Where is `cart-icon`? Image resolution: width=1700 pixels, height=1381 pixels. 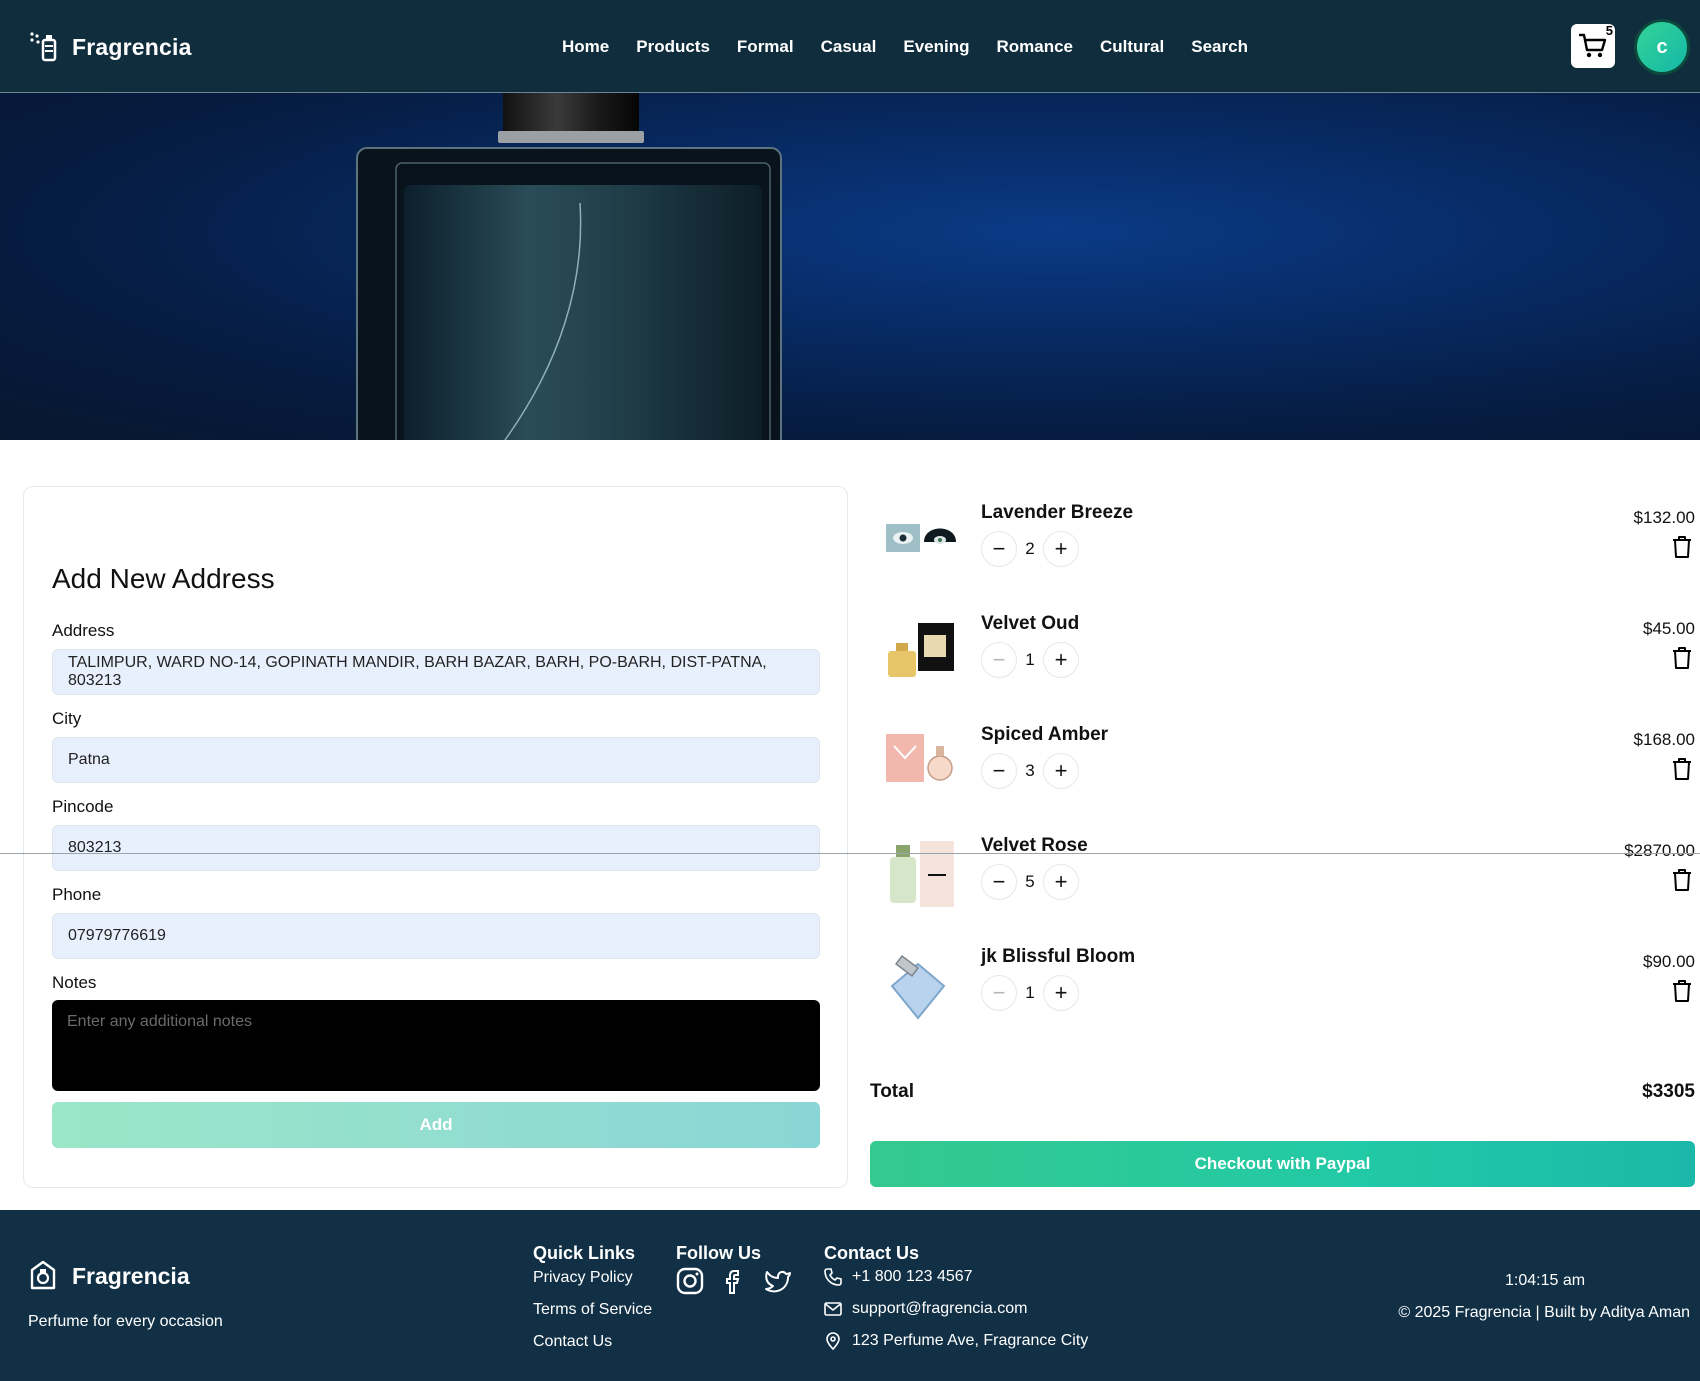 cart-icon is located at coordinates (1593, 45).